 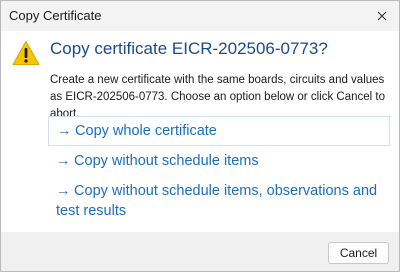 I want to click on close-button, so click(x=382, y=16).